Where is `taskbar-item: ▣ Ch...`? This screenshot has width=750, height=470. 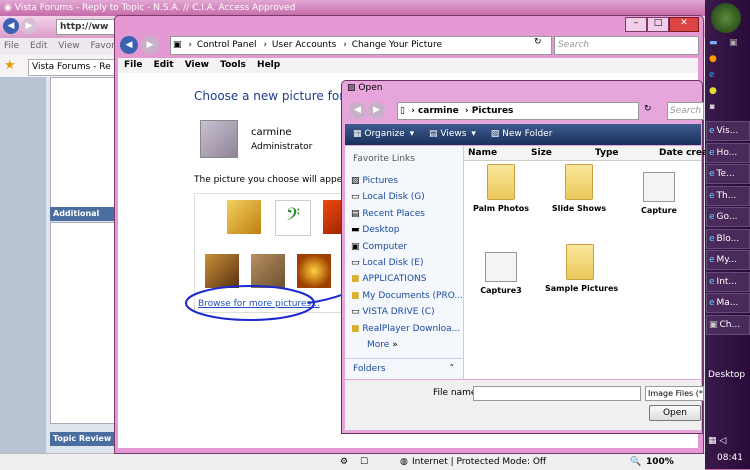
taskbar-item: ▣ Ch... is located at coordinates (728, 325).